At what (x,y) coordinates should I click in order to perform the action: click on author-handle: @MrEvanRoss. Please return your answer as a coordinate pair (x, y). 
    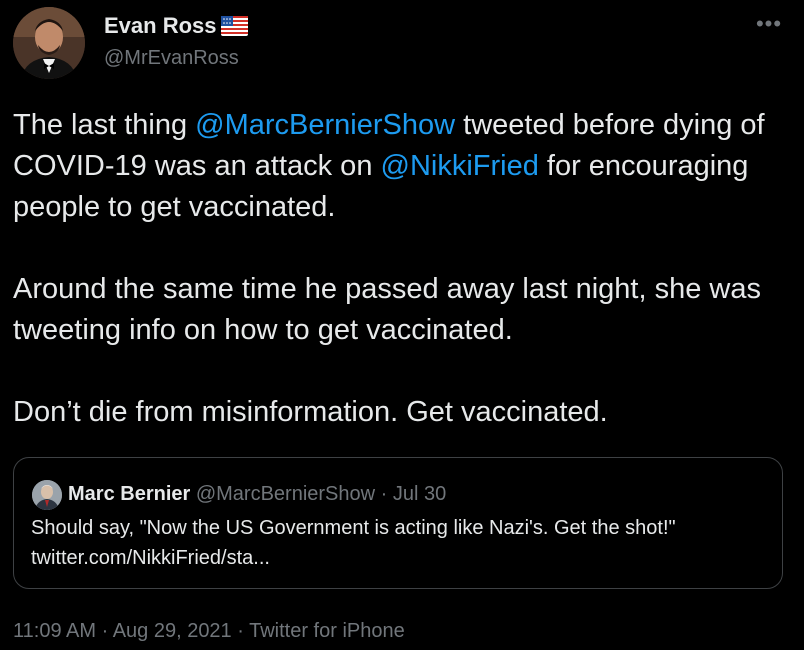
    Looking at the image, I should click on (171, 58).